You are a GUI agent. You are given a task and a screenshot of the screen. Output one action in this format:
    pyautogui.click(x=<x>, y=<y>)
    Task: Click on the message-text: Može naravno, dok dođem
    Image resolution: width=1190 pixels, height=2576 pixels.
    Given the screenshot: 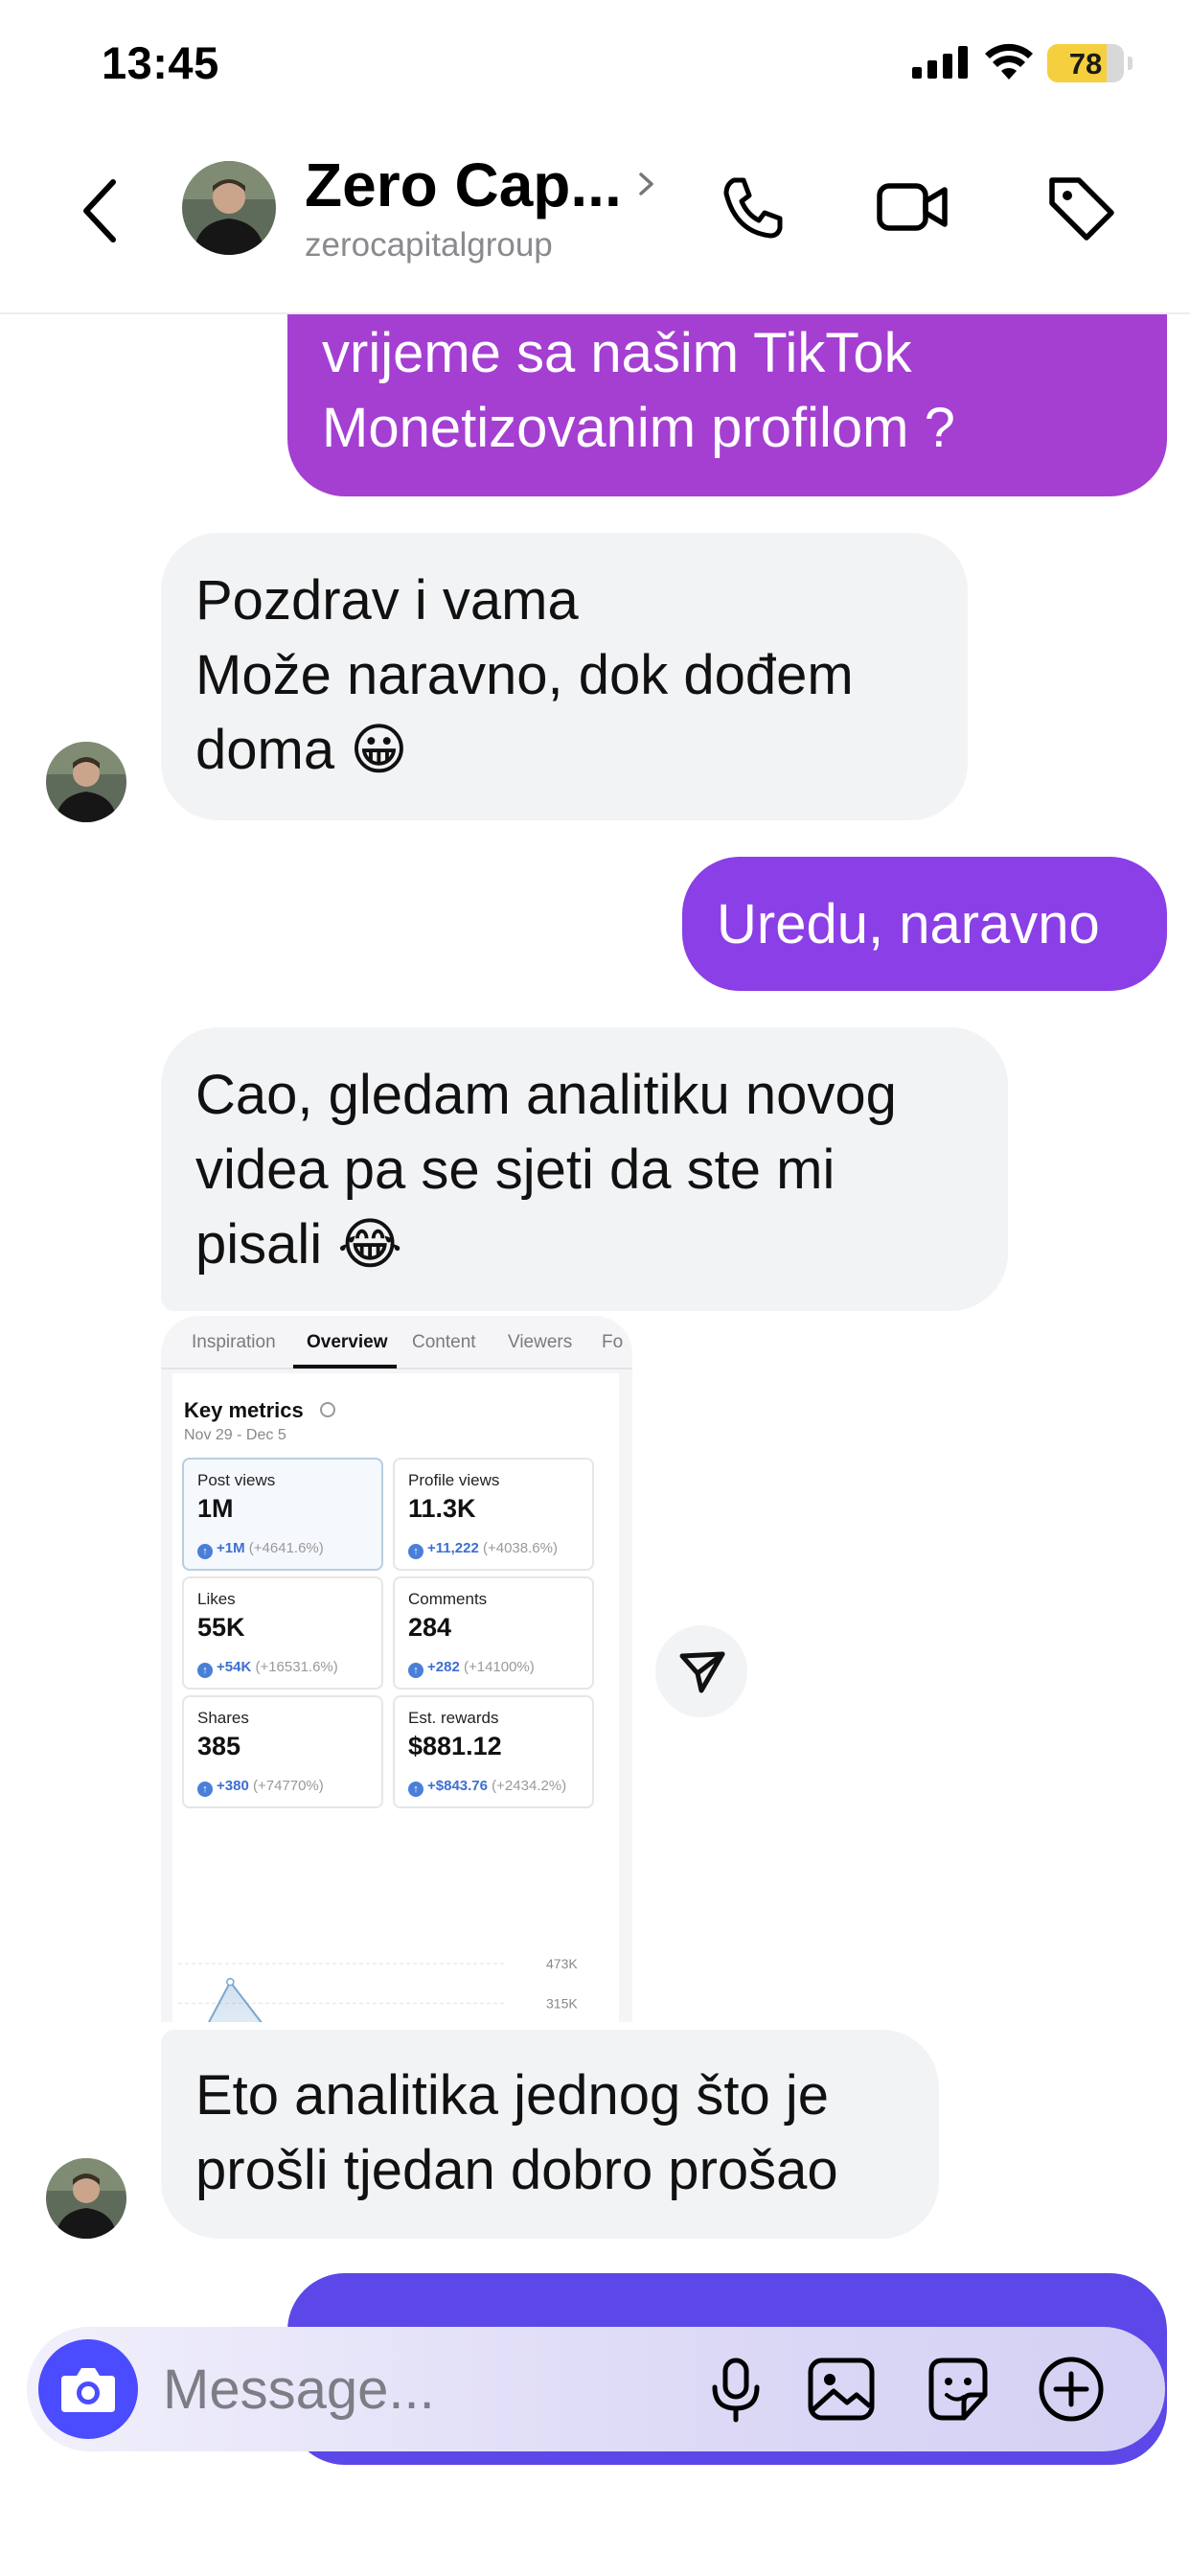 What is the action you would take?
    pyautogui.click(x=525, y=675)
    